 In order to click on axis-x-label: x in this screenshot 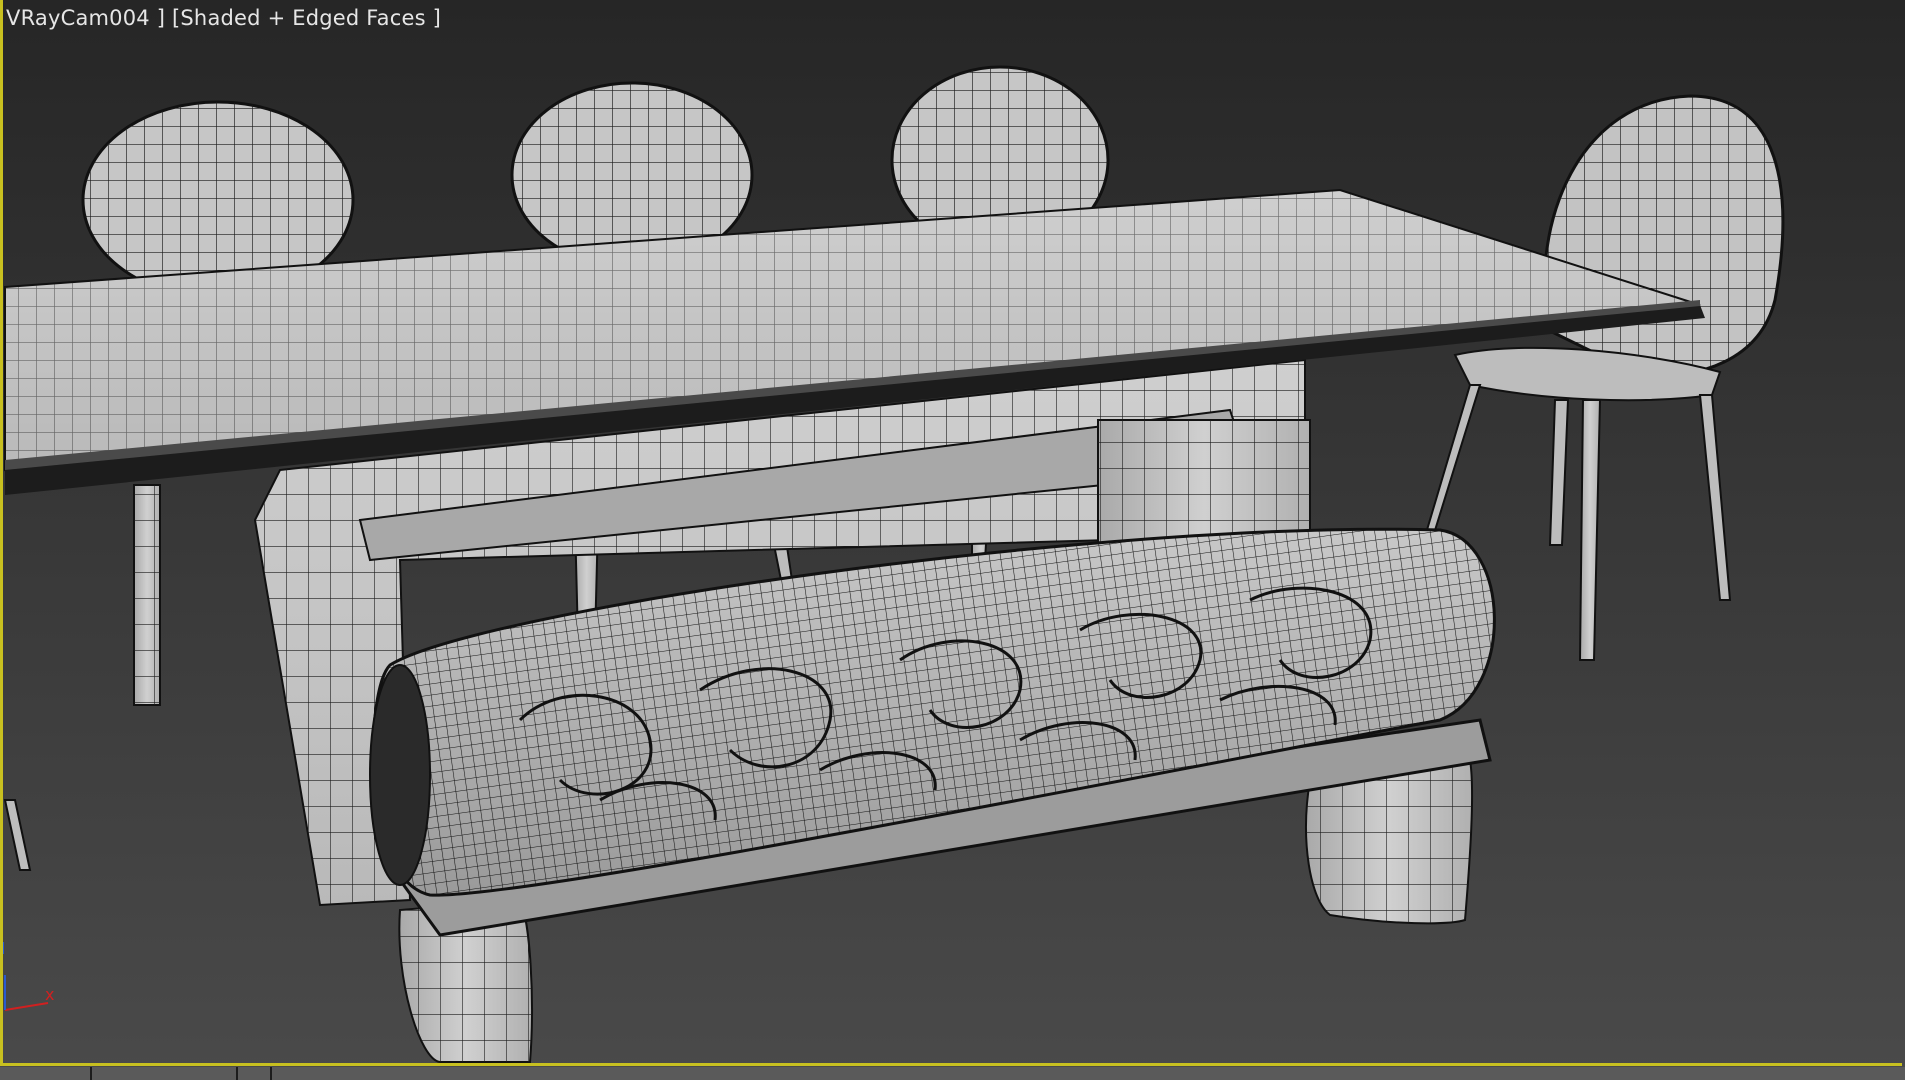, I will do `click(49, 994)`.